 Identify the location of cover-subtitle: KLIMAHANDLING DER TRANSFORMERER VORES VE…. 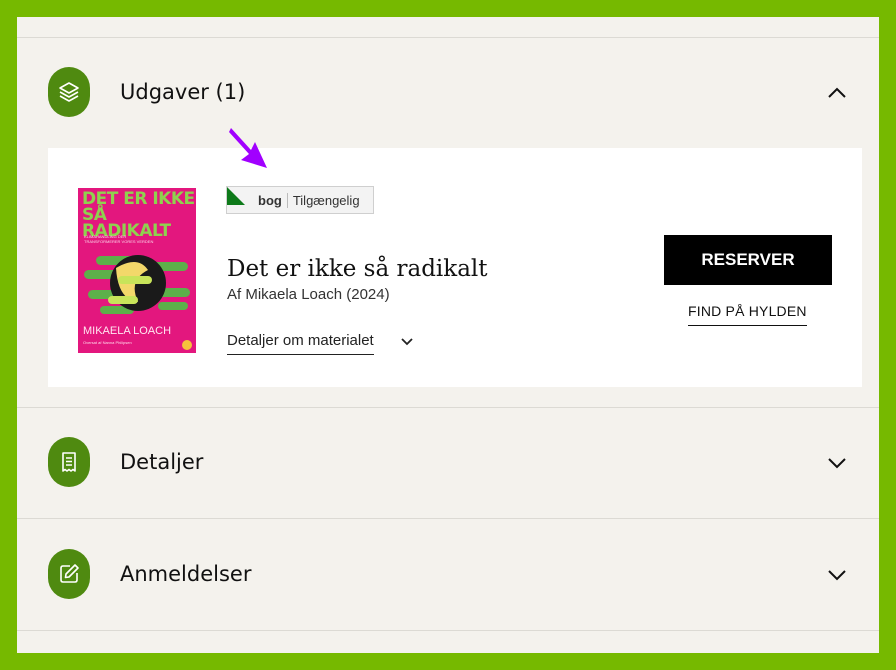
(119, 239).